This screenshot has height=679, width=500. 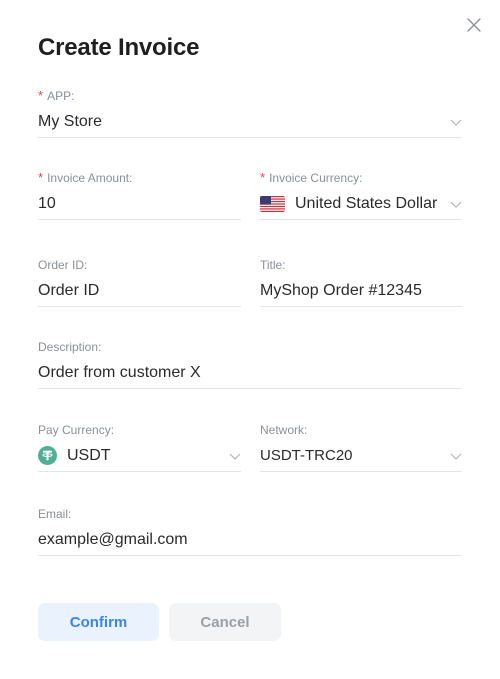 What do you see at coordinates (366, 203) in the screenshot?
I see `invoice-currency-value: United States Dollar` at bounding box center [366, 203].